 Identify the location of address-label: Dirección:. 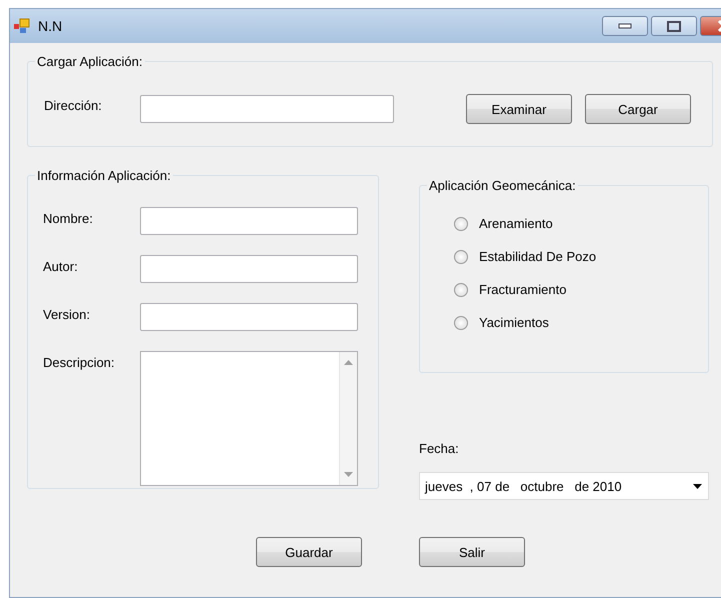
(73, 105).